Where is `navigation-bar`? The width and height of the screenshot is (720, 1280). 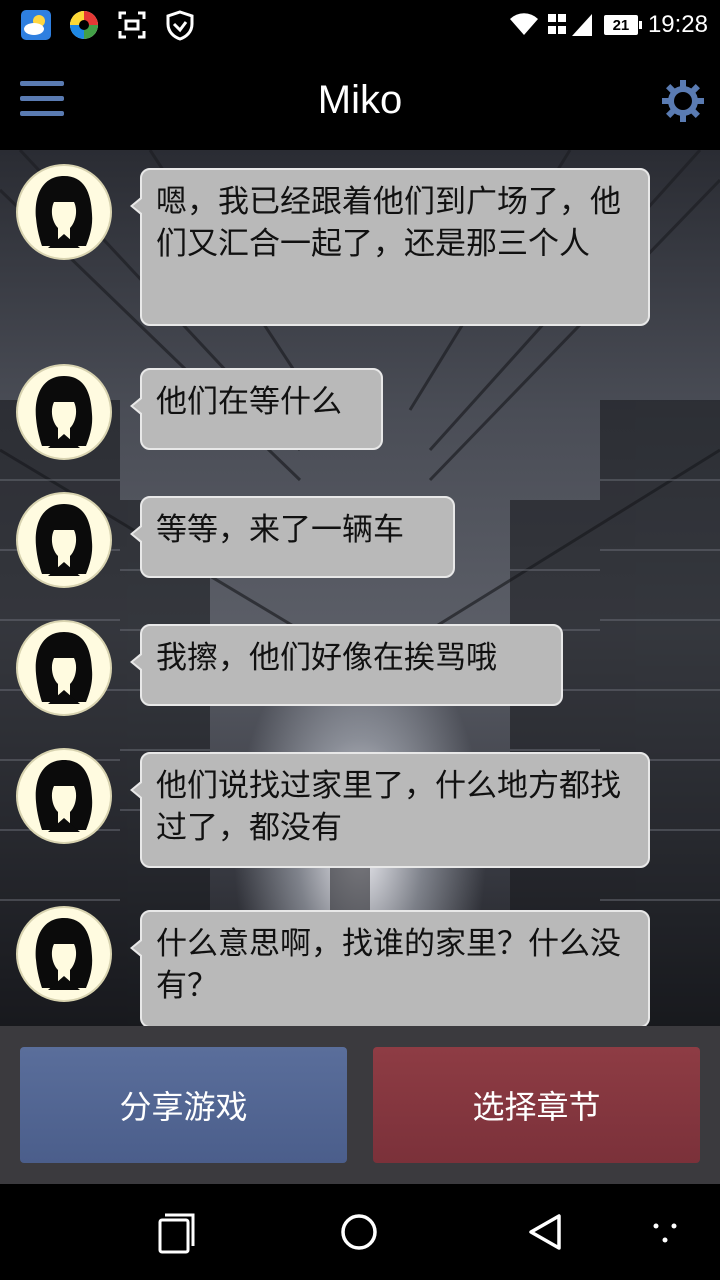 navigation-bar is located at coordinates (360, 1232).